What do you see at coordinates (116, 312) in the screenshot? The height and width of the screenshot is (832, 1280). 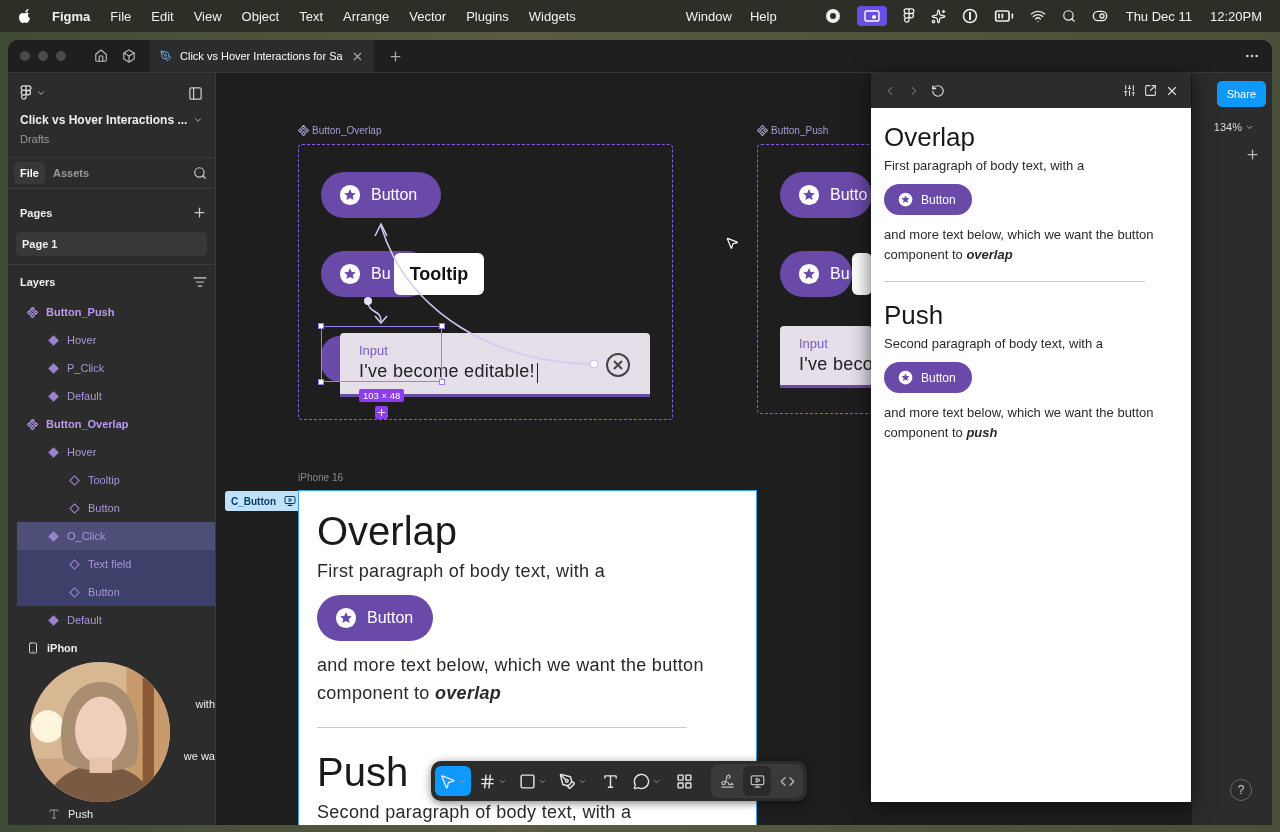 I see `layer-item: Button_Push` at bounding box center [116, 312].